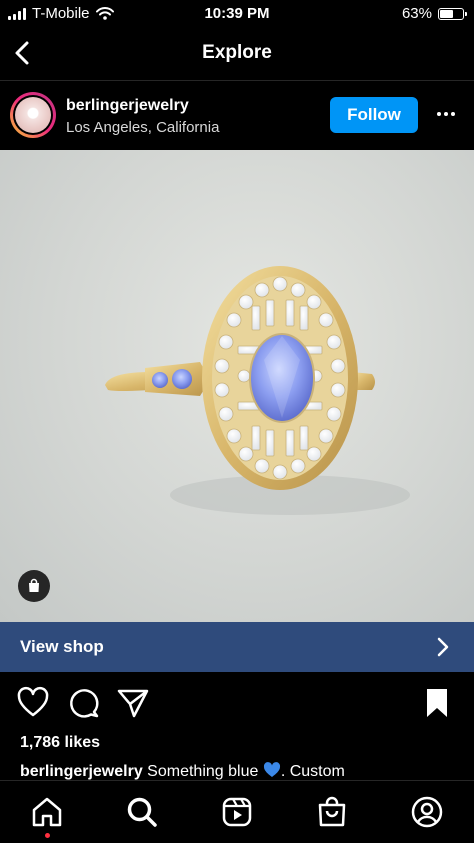  Describe the element at coordinates (47, 835) in the screenshot. I see `notification-dot` at that location.